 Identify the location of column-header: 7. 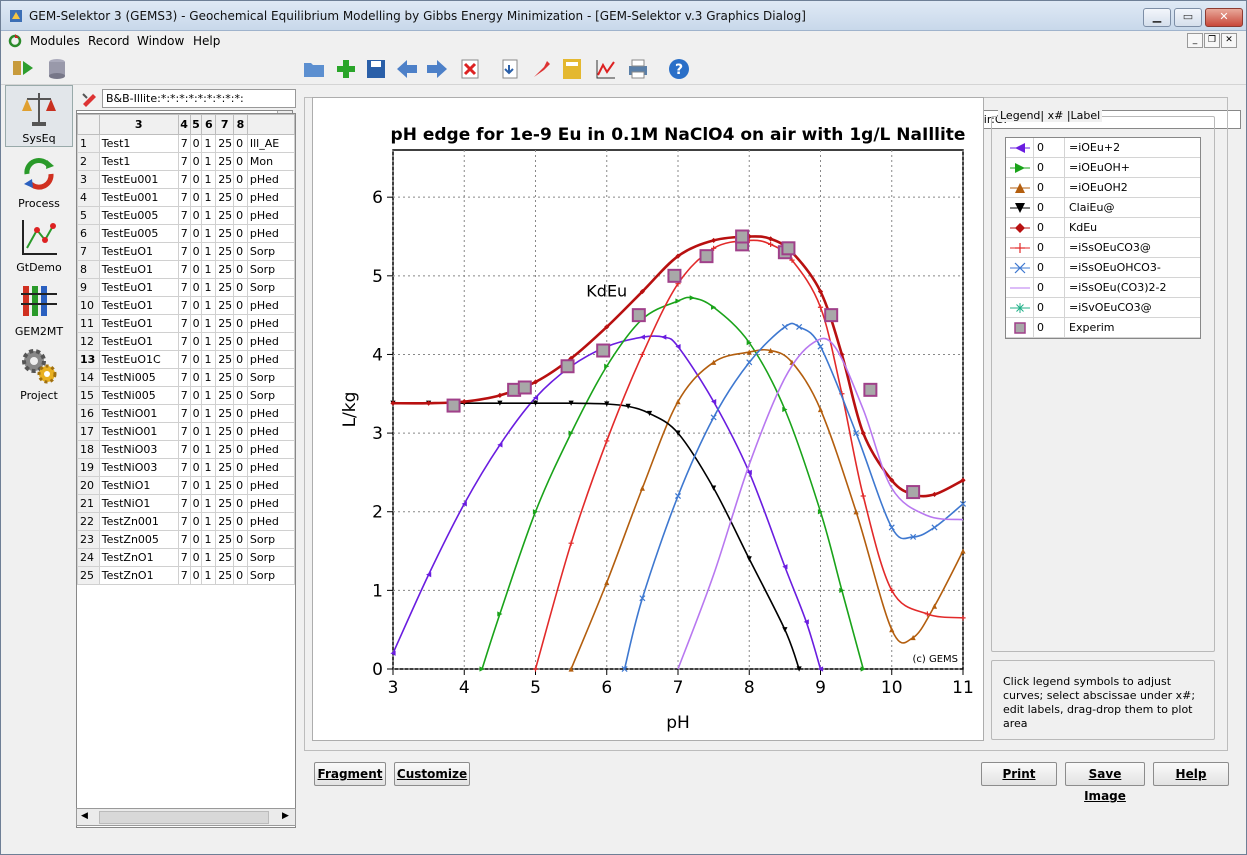
(225, 124).